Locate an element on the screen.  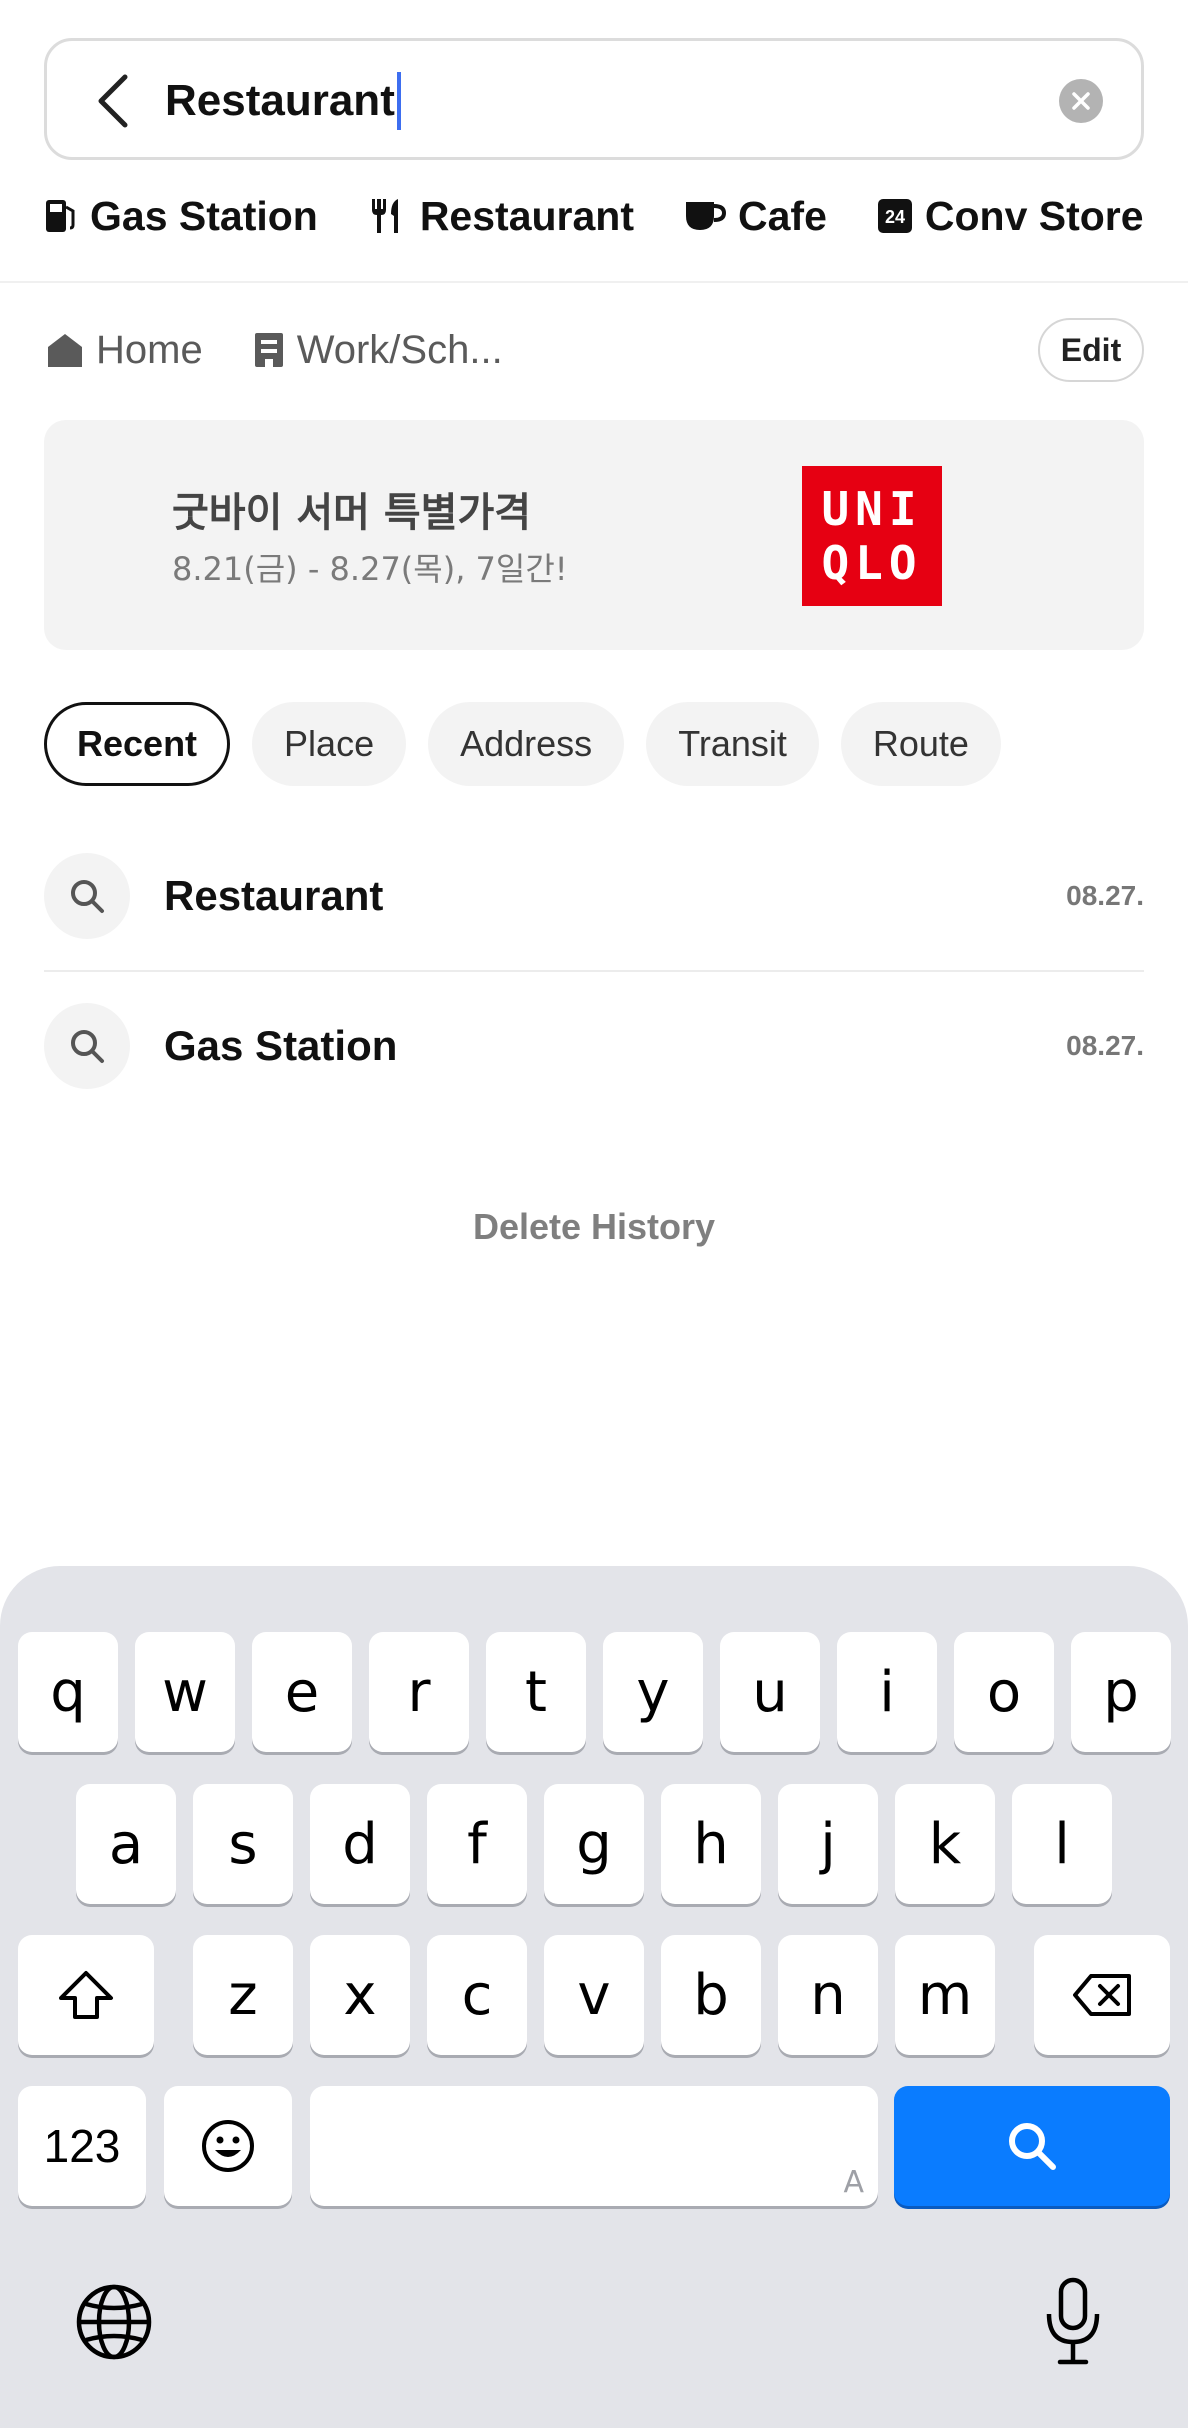
category-label: Gas Station is located at coordinates (204, 215).